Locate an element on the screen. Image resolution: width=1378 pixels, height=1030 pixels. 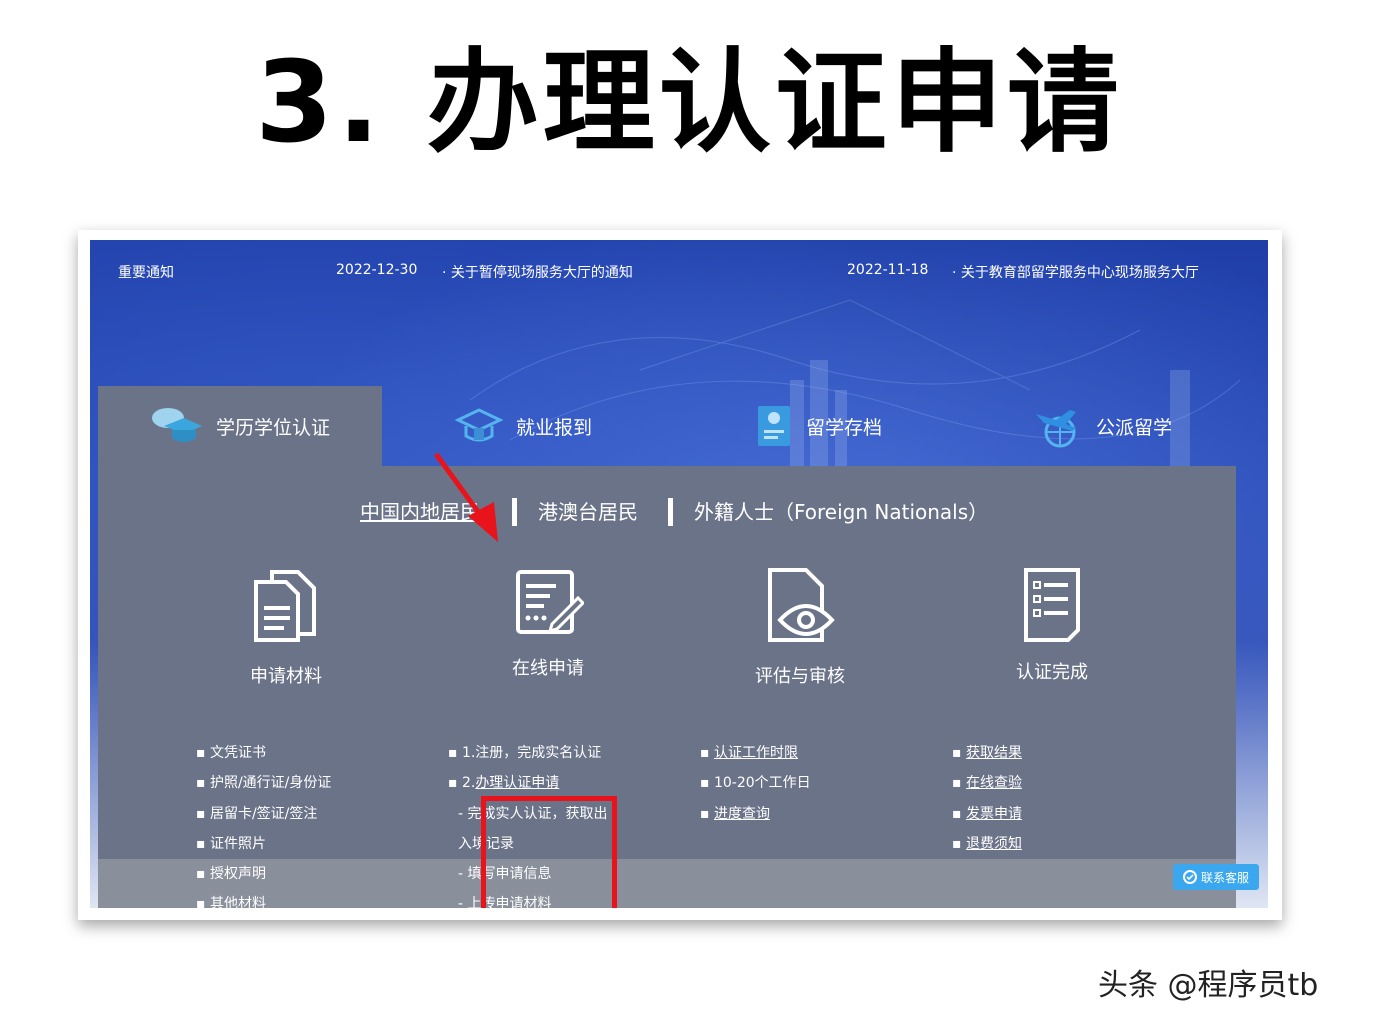
review-eye-icon is located at coordinates (801, 605).